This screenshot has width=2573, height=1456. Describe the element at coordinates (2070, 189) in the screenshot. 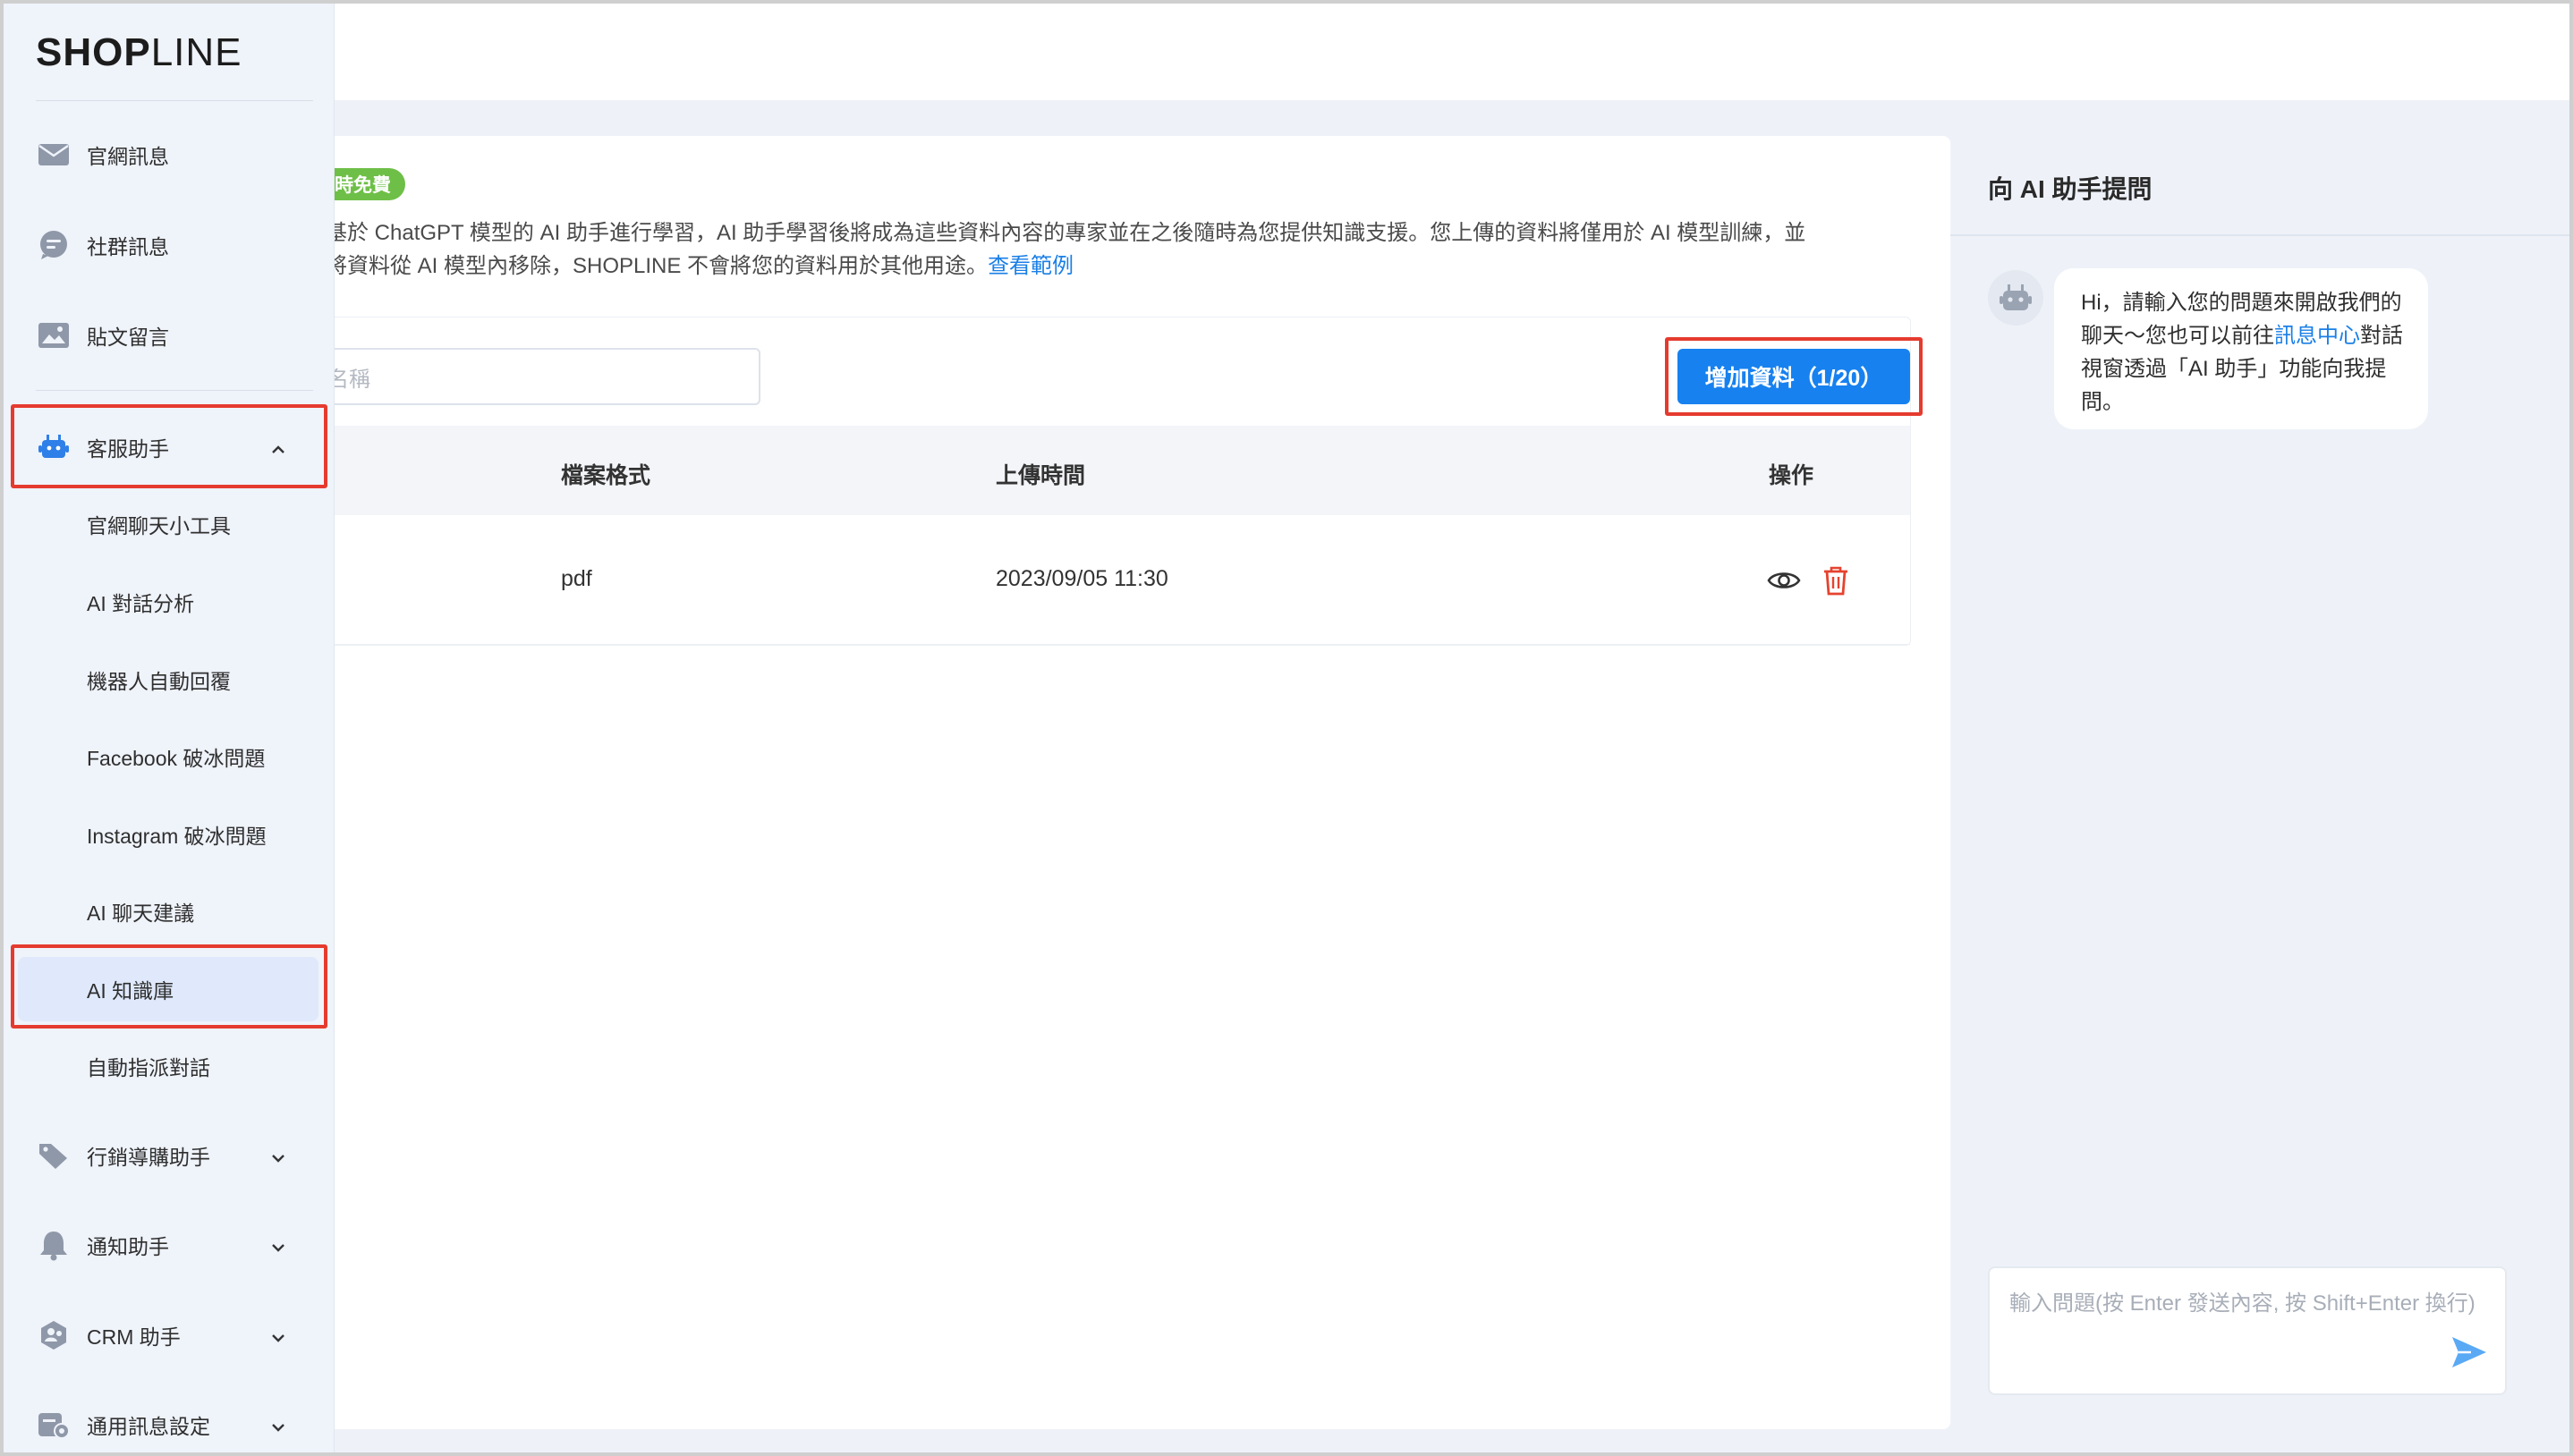

I see `chat-title: 向 AI 助手提問` at that location.